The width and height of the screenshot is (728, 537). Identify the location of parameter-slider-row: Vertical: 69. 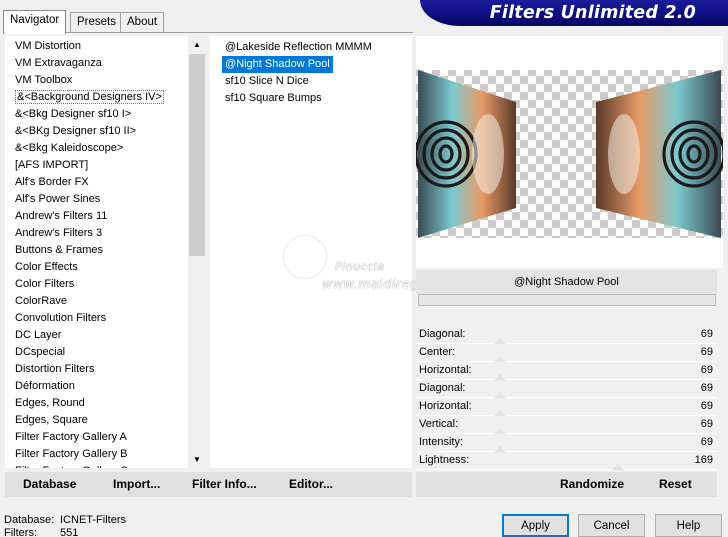
(566, 425).